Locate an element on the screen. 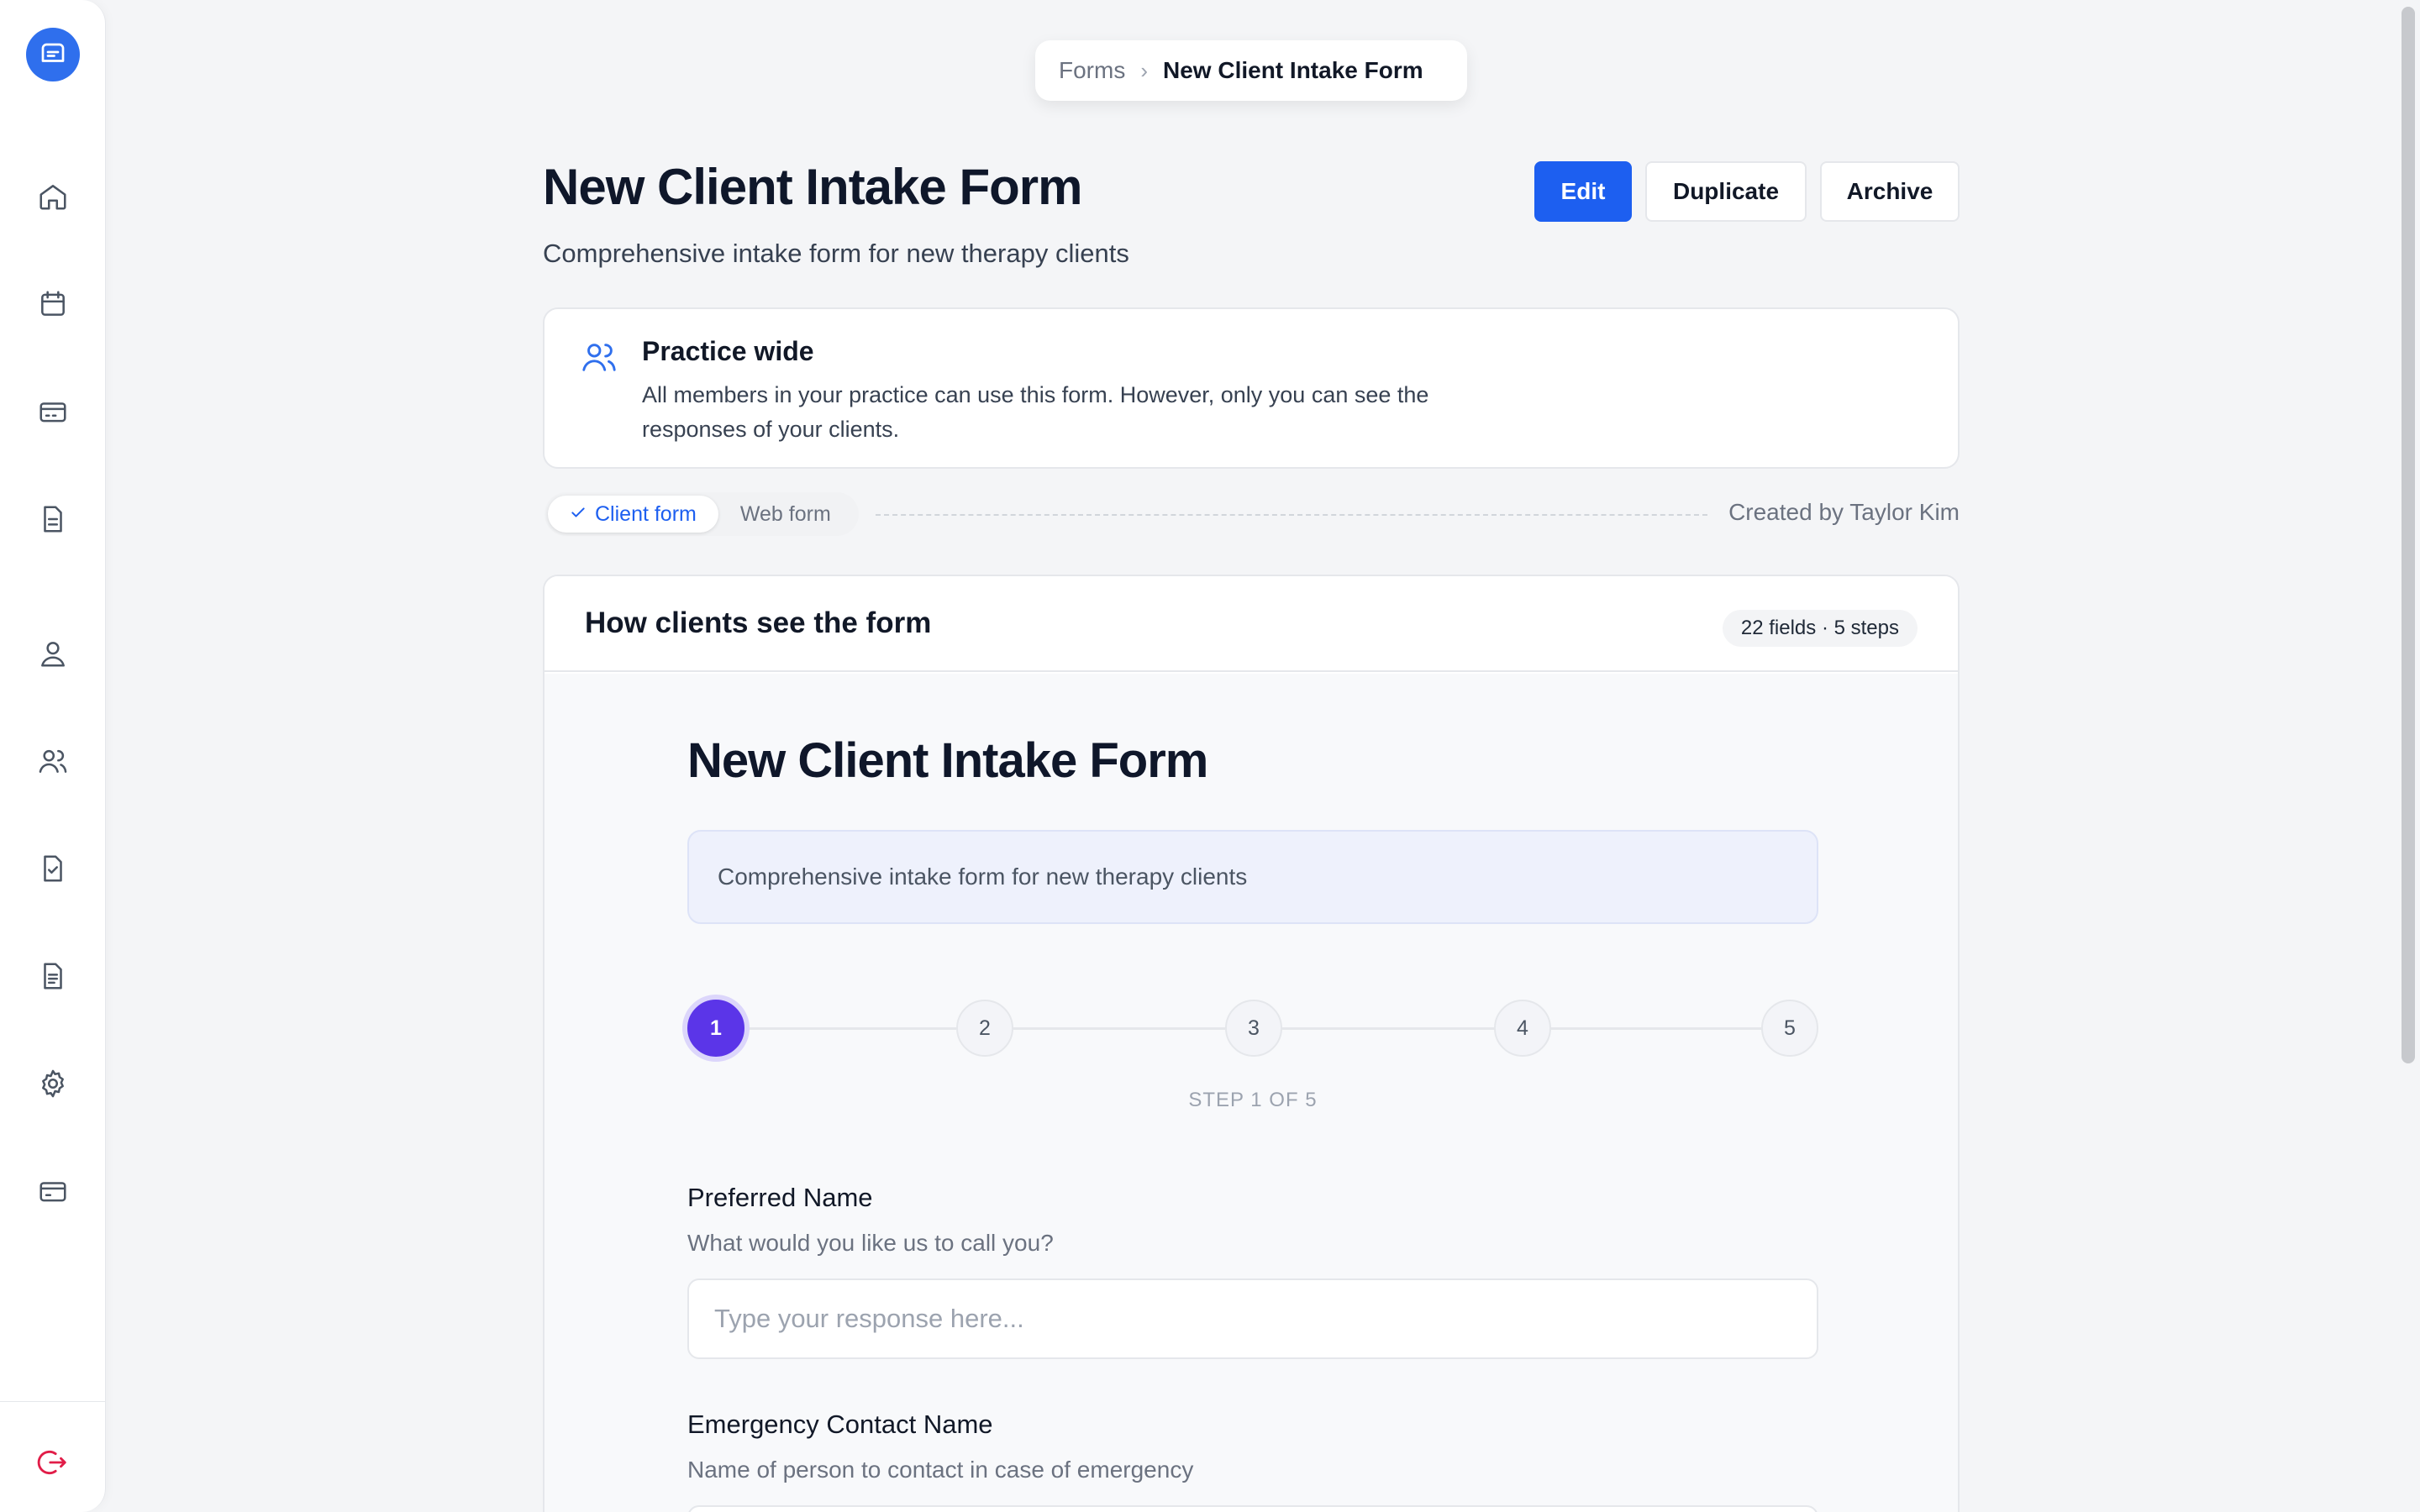 This screenshot has width=2420, height=1512. stepper: 1 2 3 4 5 is located at coordinates (1253, 1028).